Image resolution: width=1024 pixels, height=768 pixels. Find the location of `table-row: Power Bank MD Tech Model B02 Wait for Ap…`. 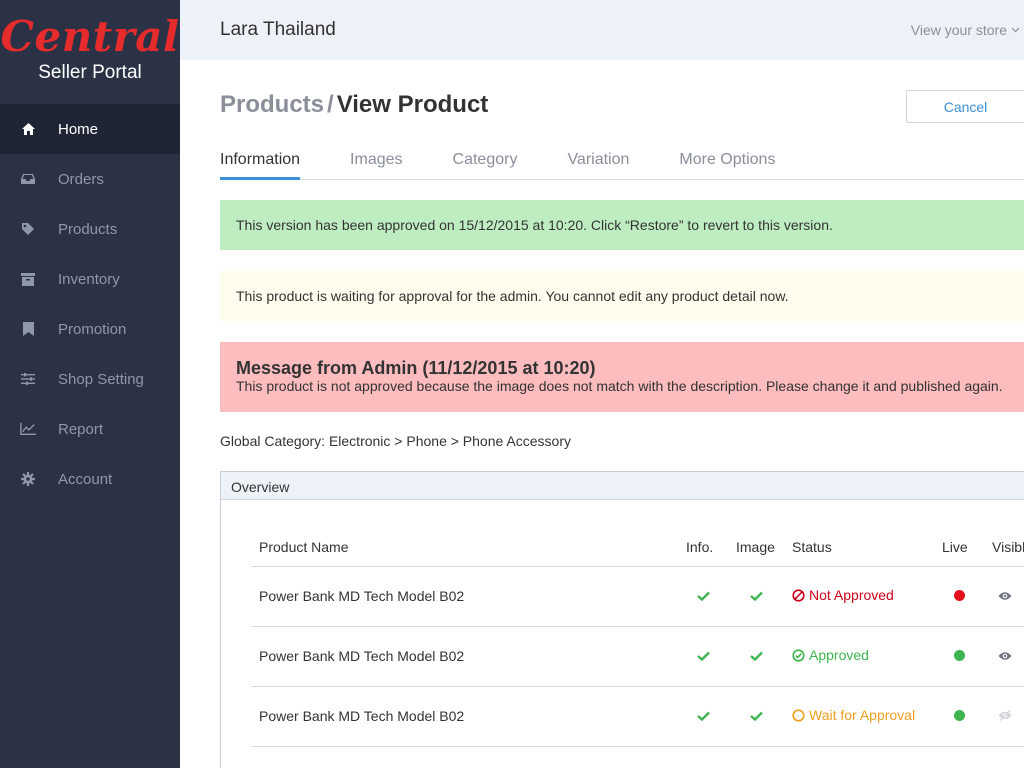

table-row: Power Bank MD Tech Model B02 Wait for Ap… is located at coordinates (637, 716).